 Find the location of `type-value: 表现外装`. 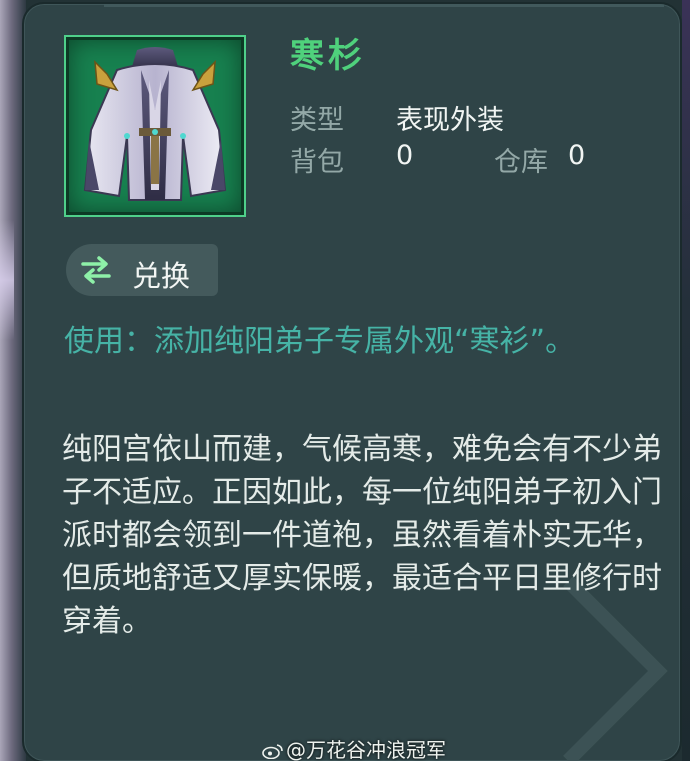

type-value: 表现外装 is located at coordinates (450, 120).